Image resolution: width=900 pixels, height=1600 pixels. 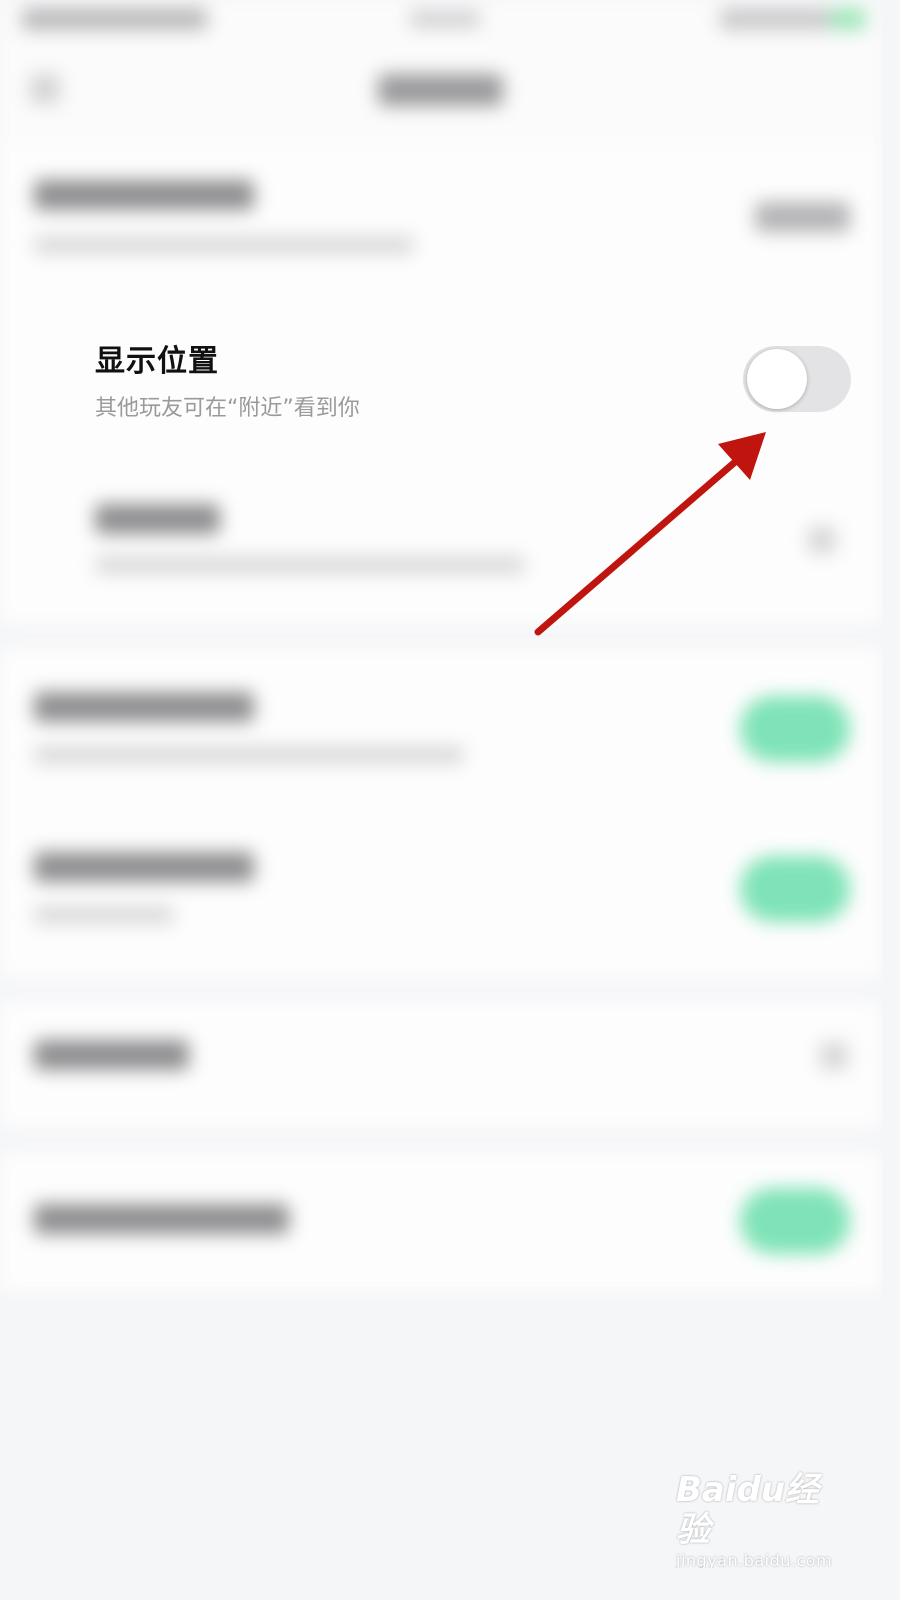 What do you see at coordinates (795, 1221) in the screenshot?
I see `setting-row-7-toggle` at bounding box center [795, 1221].